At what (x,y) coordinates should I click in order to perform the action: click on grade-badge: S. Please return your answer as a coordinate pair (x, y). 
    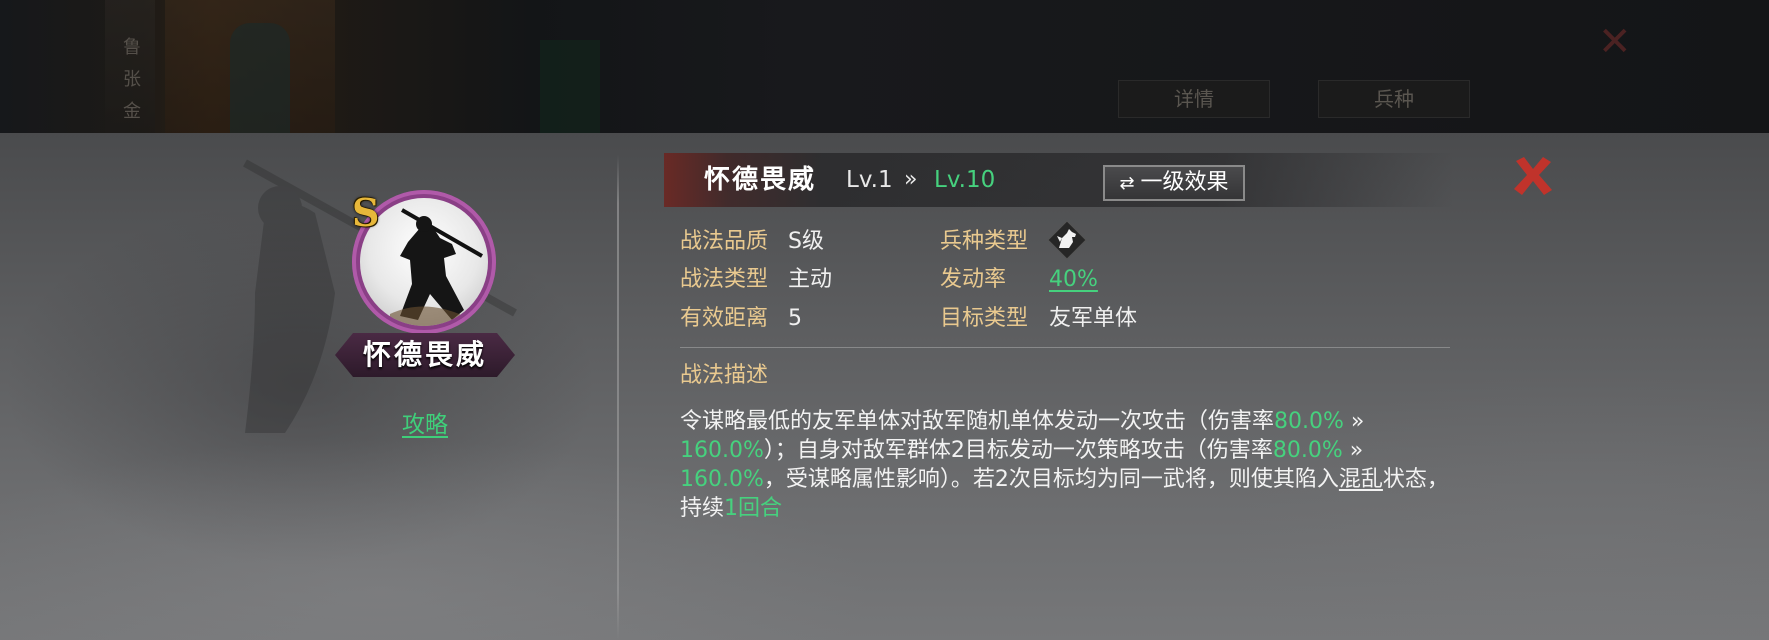
    Looking at the image, I should click on (366, 212).